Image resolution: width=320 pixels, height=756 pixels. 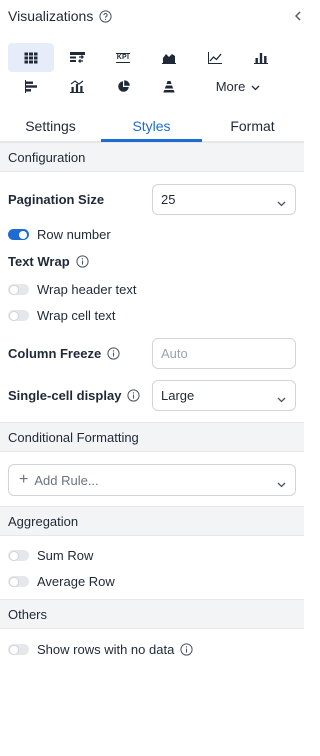 I want to click on more-visualizations-button: More, so click(x=238, y=86).